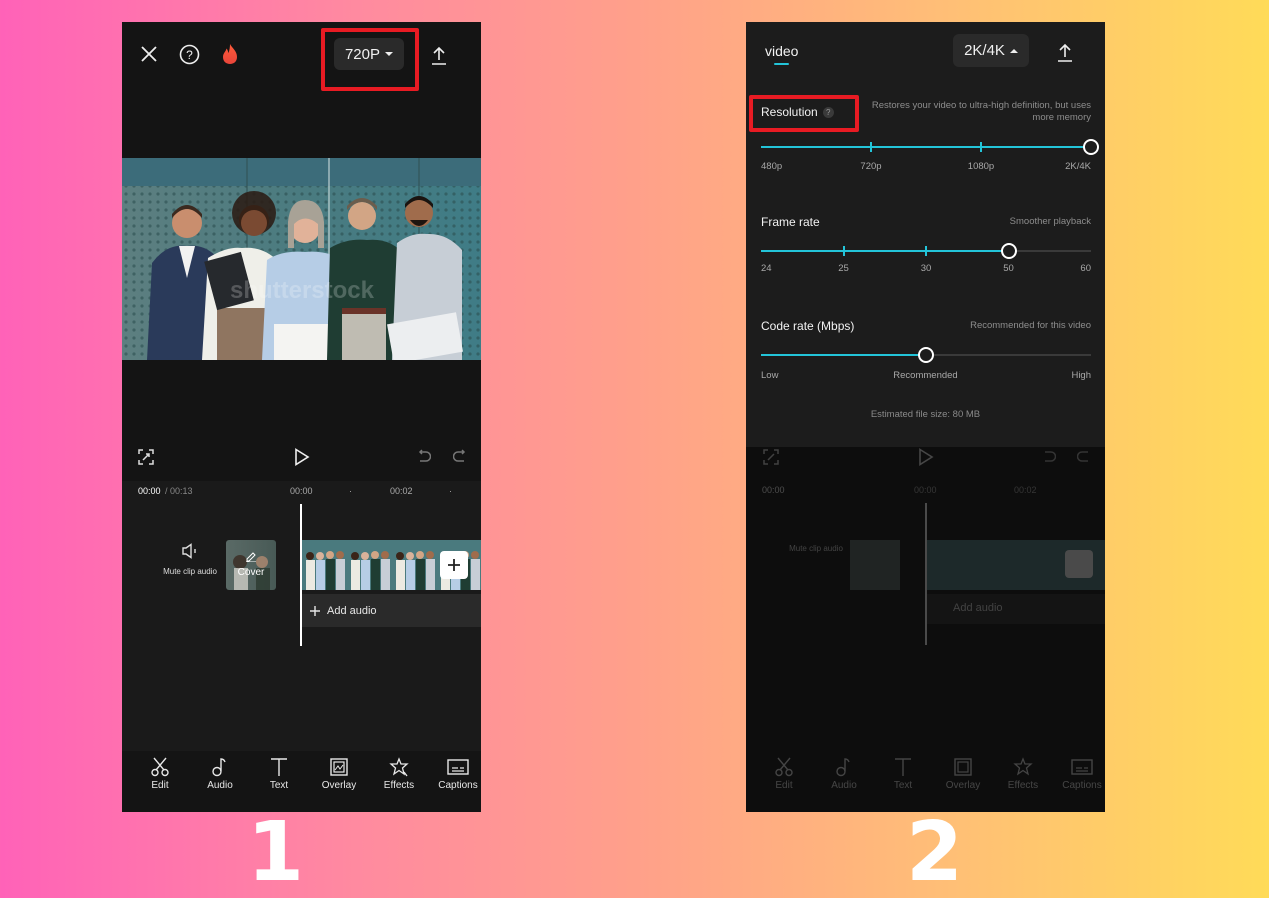  I want to click on tool-audio: Audio, so click(220, 774).